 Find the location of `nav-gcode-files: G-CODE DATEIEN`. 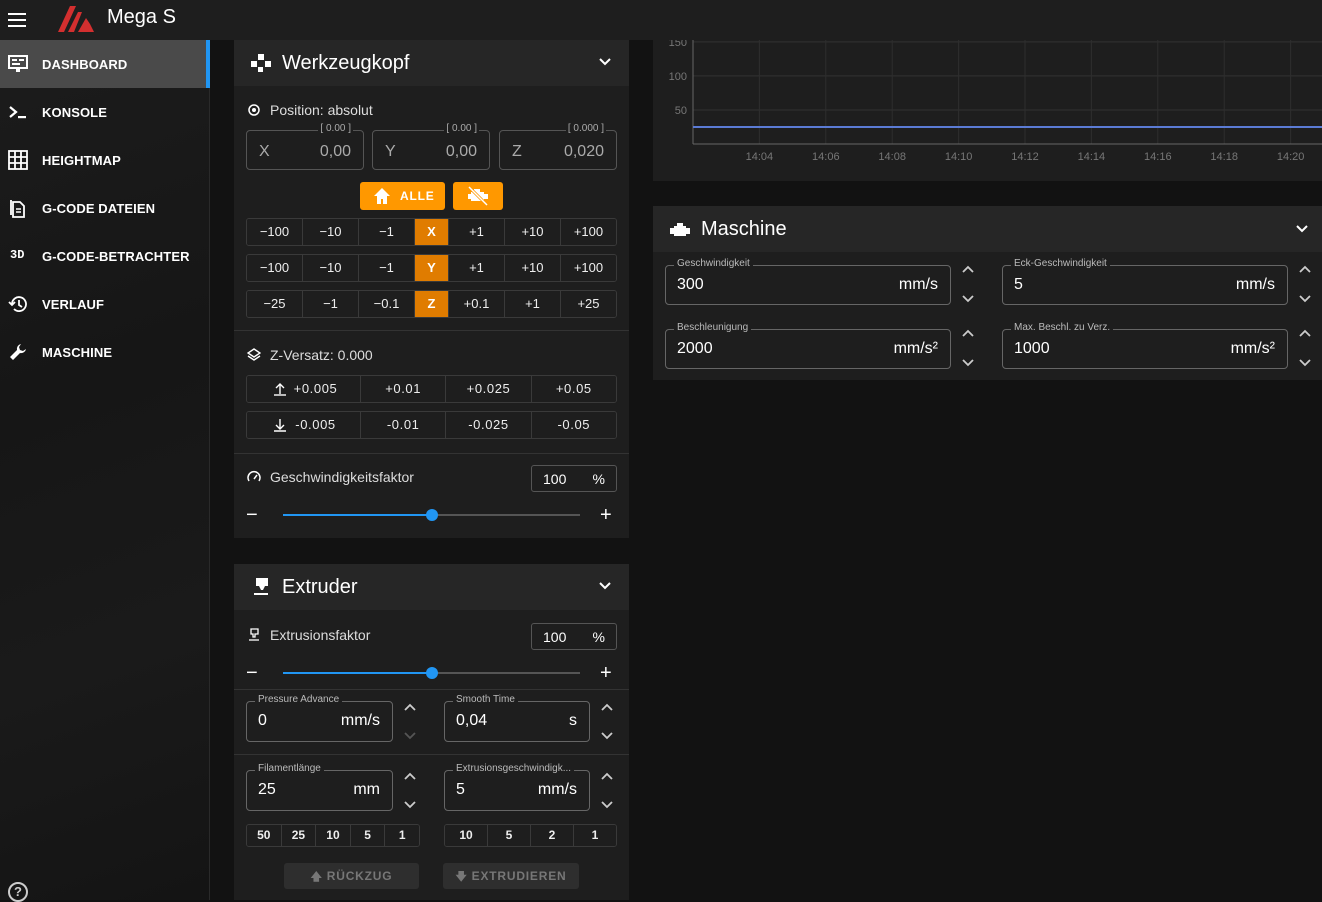

nav-gcode-files: G-CODE DATEIEN is located at coordinates (105, 208).